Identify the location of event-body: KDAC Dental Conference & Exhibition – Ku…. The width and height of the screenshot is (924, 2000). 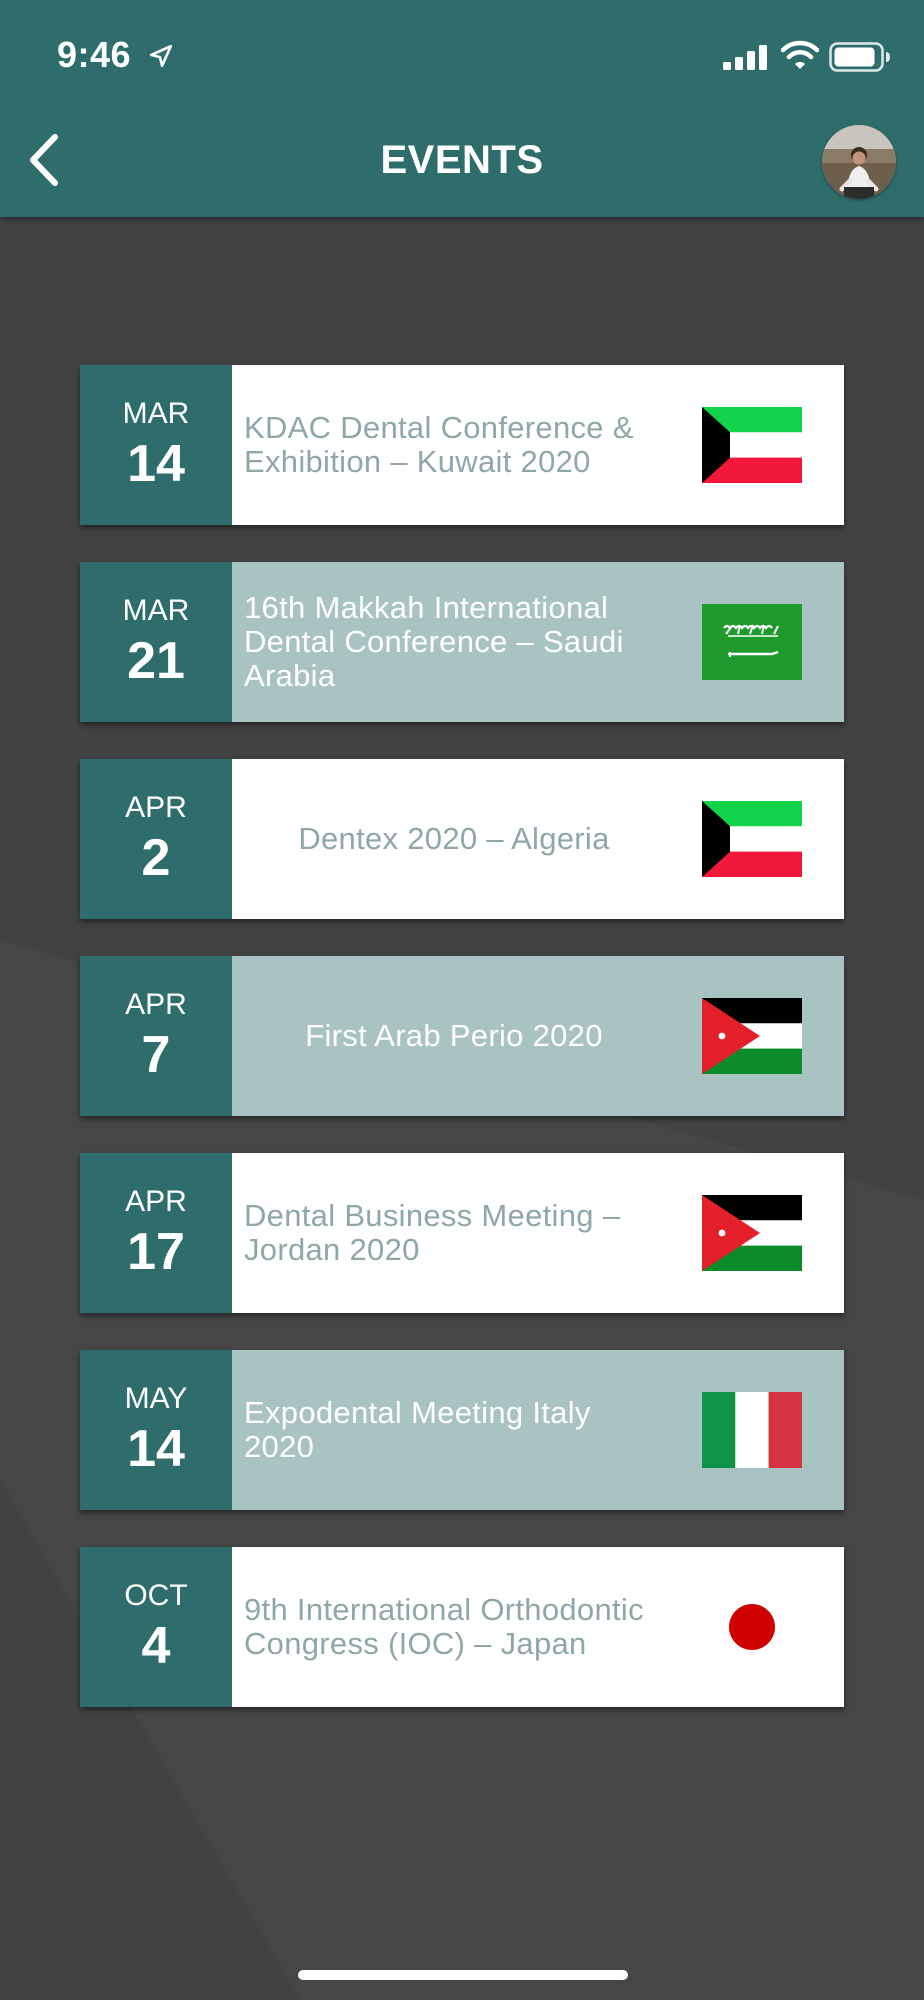
(538, 445).